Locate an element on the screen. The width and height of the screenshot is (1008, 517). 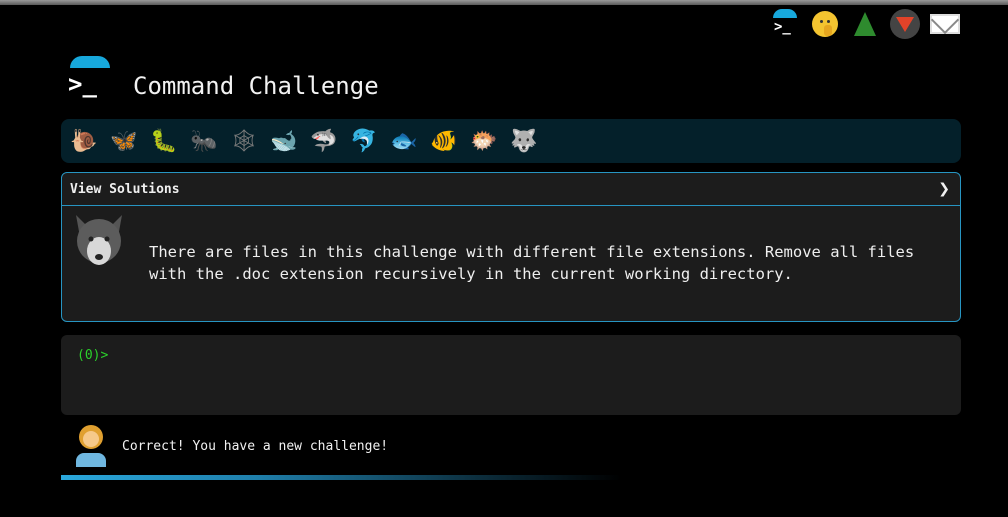
shark-icon: 🦈 is located at coordinates (324, 141).